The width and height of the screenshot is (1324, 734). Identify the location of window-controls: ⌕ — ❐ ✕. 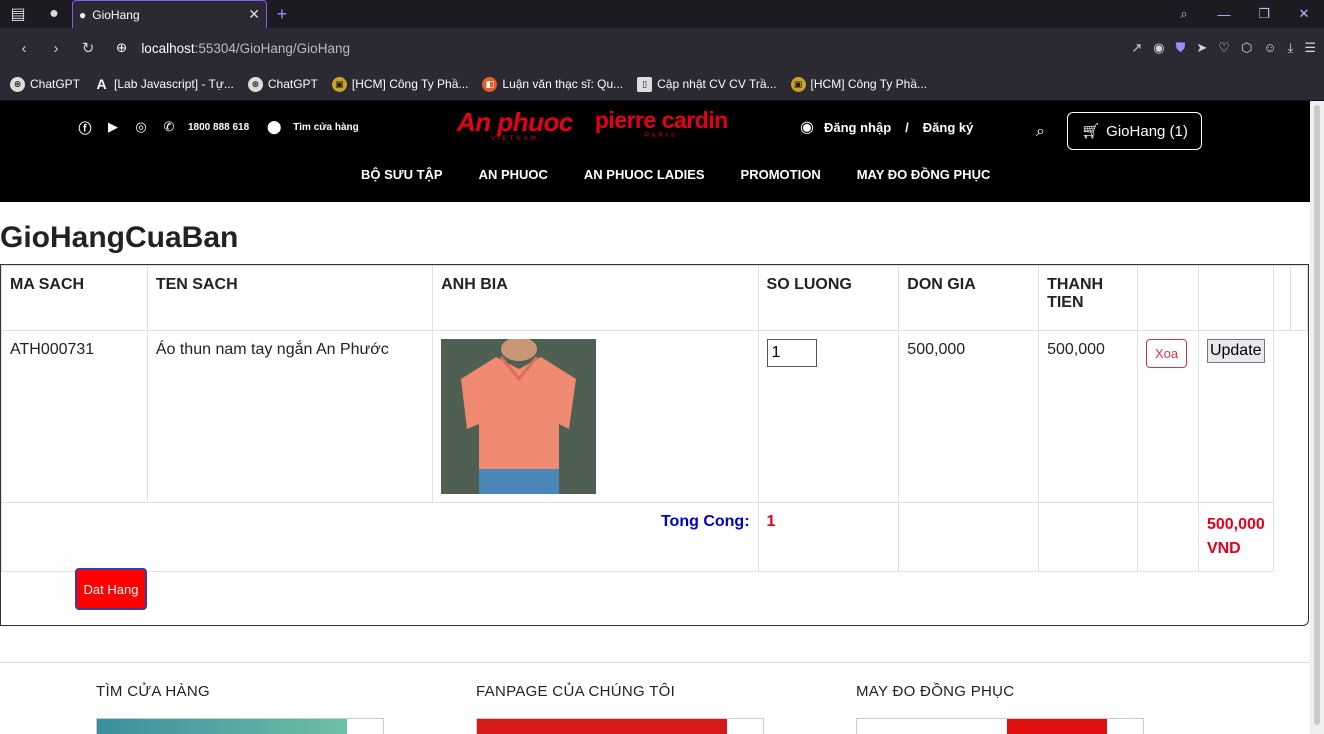
(1244, 14).